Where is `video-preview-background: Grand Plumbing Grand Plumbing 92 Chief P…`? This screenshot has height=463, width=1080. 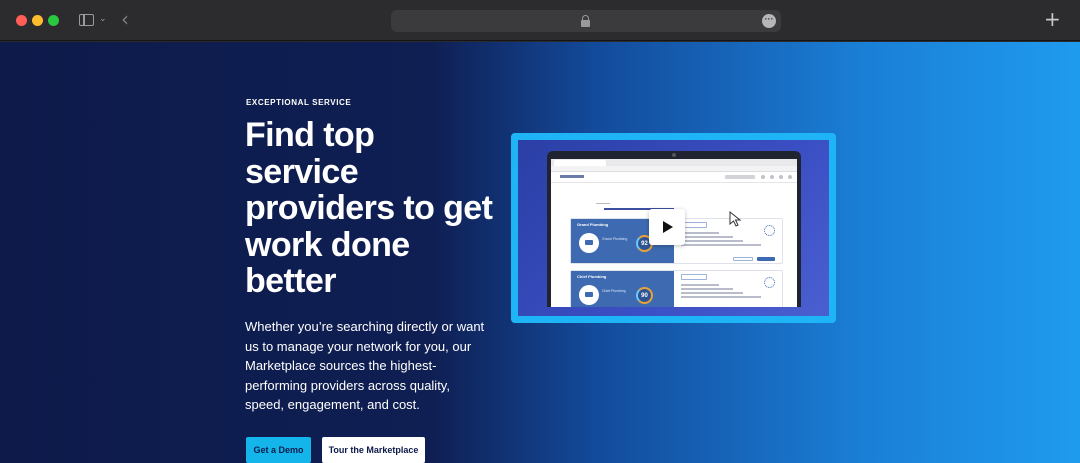
video-preview-background: Grand Plumbing Grand Plumbing 92 Chief P… is located at coordinates (673, 228).